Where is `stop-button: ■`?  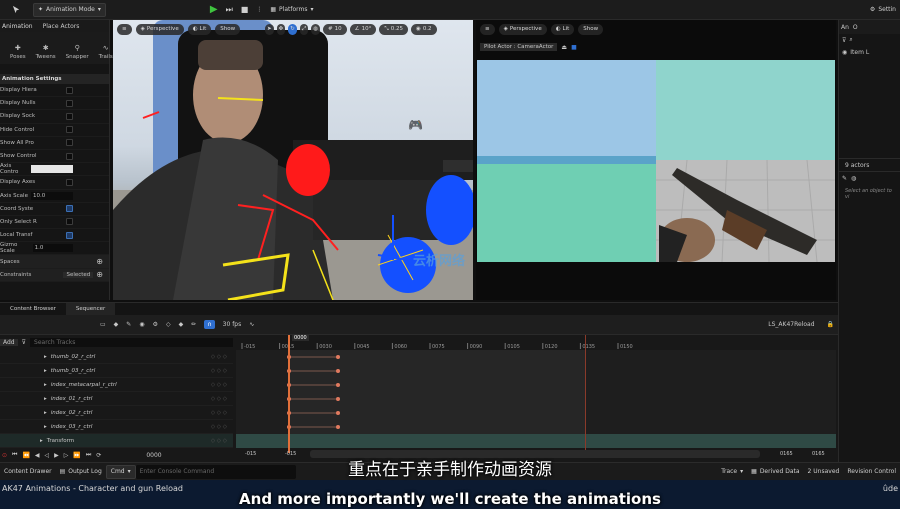 stop-button: ■ is located at coordinates (245, 10).